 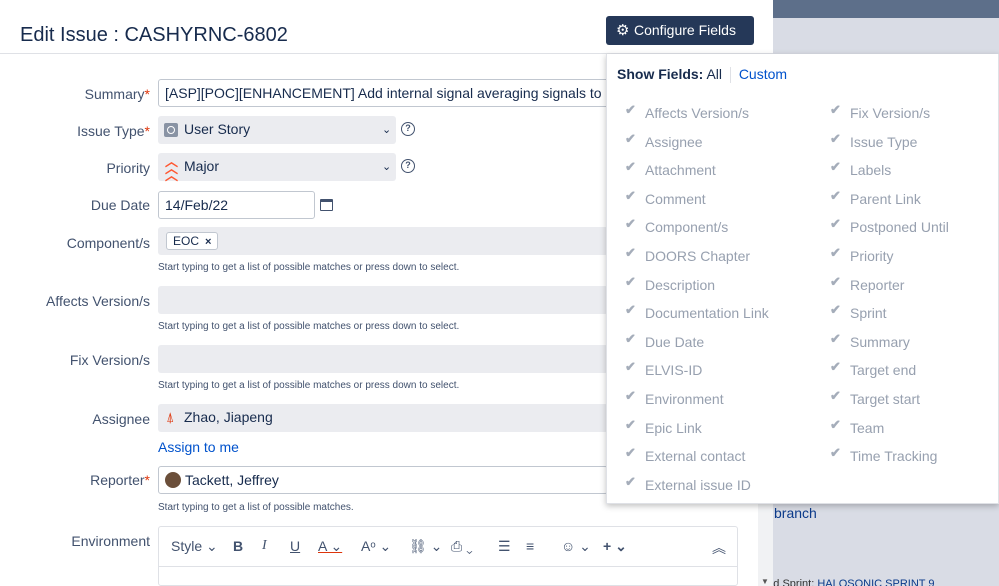 I want to click on show-custom-option: Custom, so click(x=763, y=74).